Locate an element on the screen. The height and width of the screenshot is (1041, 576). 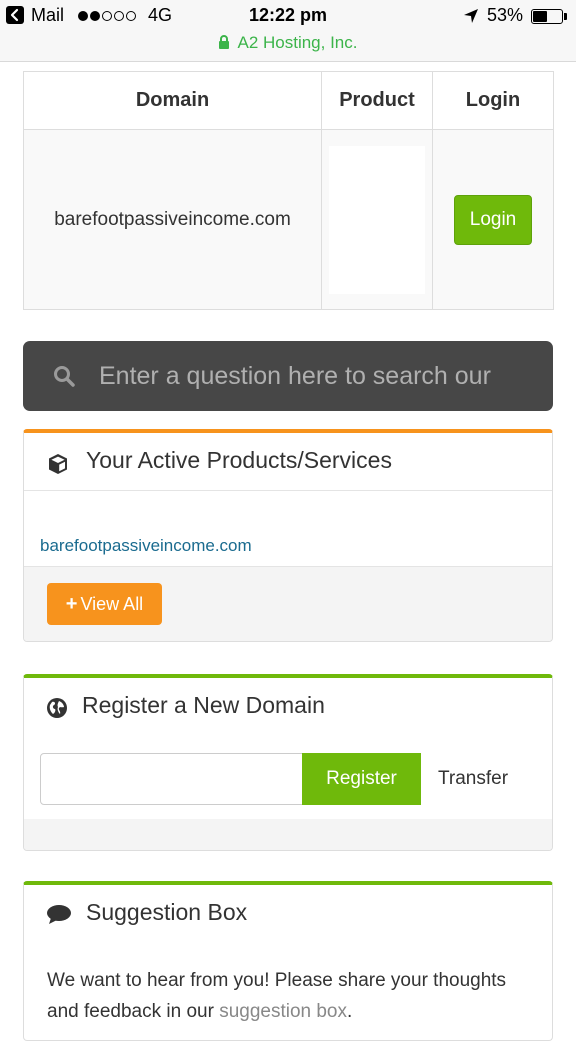
search-input is located at coordinates (319, 376).